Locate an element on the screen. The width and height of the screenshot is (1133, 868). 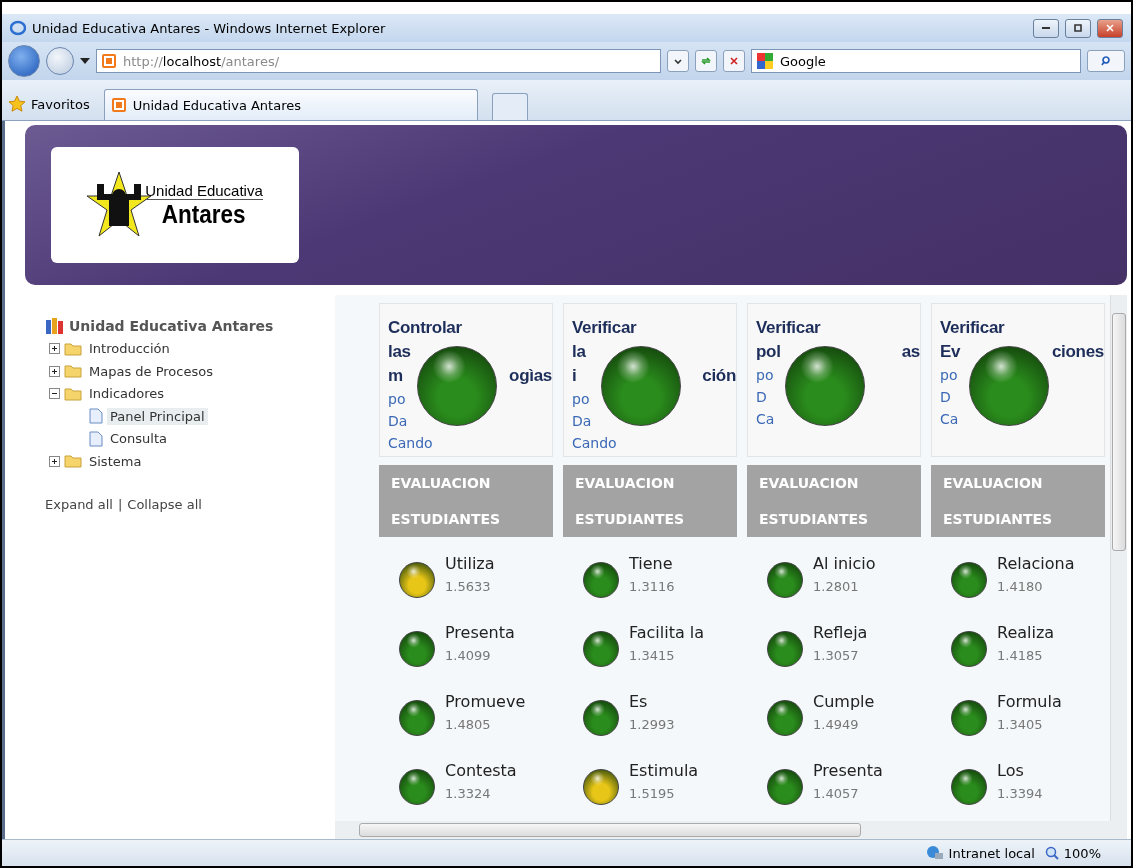
search-button is located at coordinates (1106, 61).